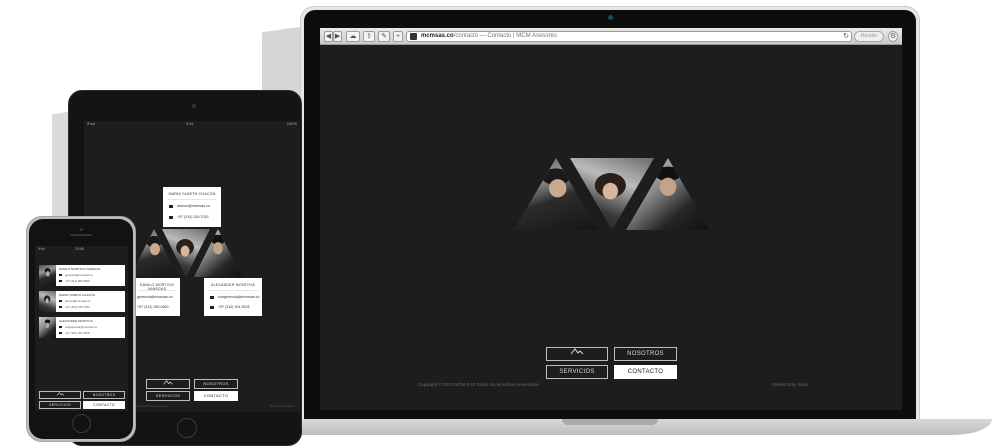  Describe the element at coordinates (91, 123) in the screenshot. I see `status-carrier: iPad` at that location.